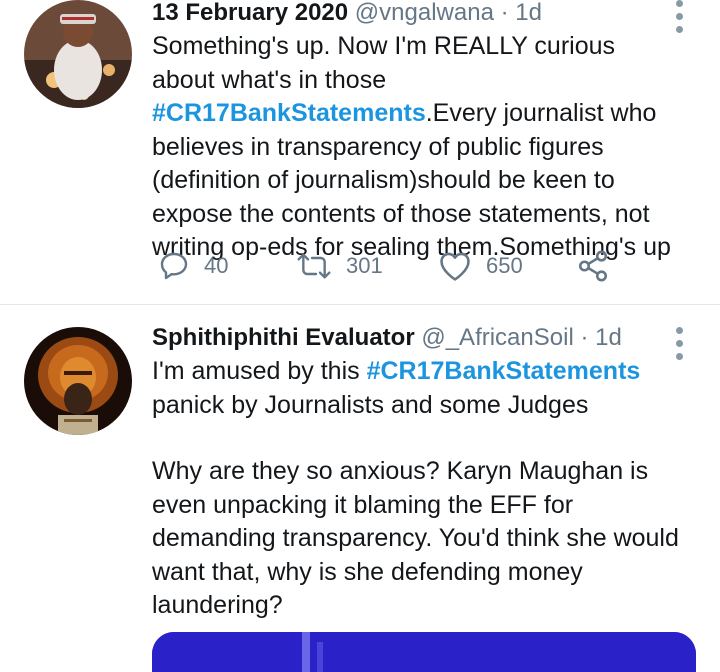  I want to click on retweet-icon, so click(314, 266).